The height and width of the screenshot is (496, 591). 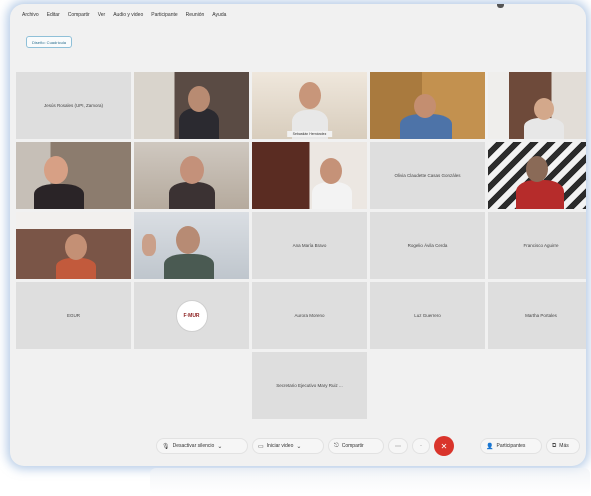 I want to click on participant-name: Ana María Bravo, so click(x=309, y=245).